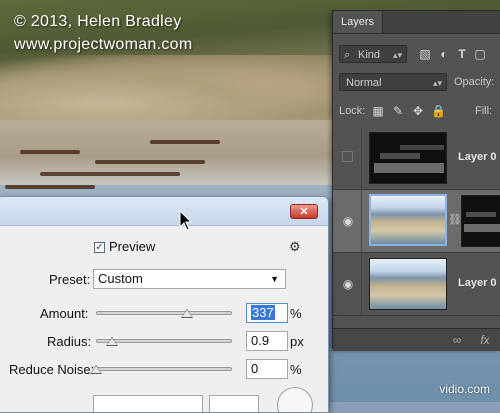 The width and height of the screenshot is (500, 413). What do you see at coordinates (295, 247) in the screenshot?
I see `gear-icon: ⚙` at bounding box center [295, 247].